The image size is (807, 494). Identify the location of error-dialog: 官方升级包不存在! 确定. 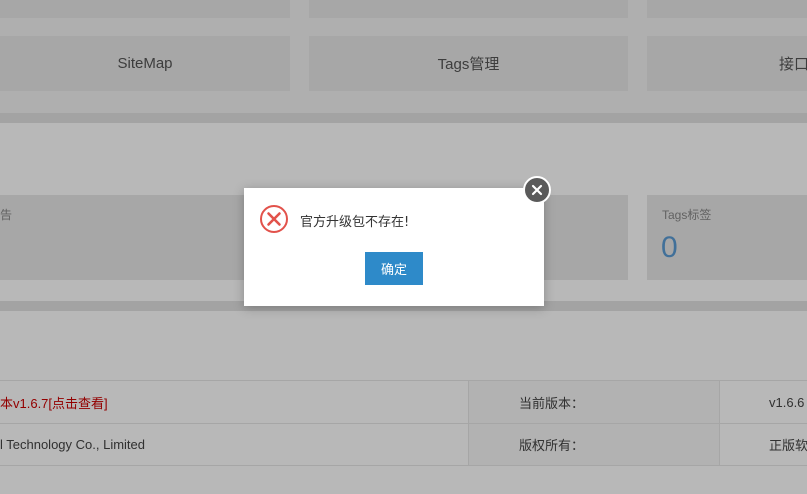
(397, 241).